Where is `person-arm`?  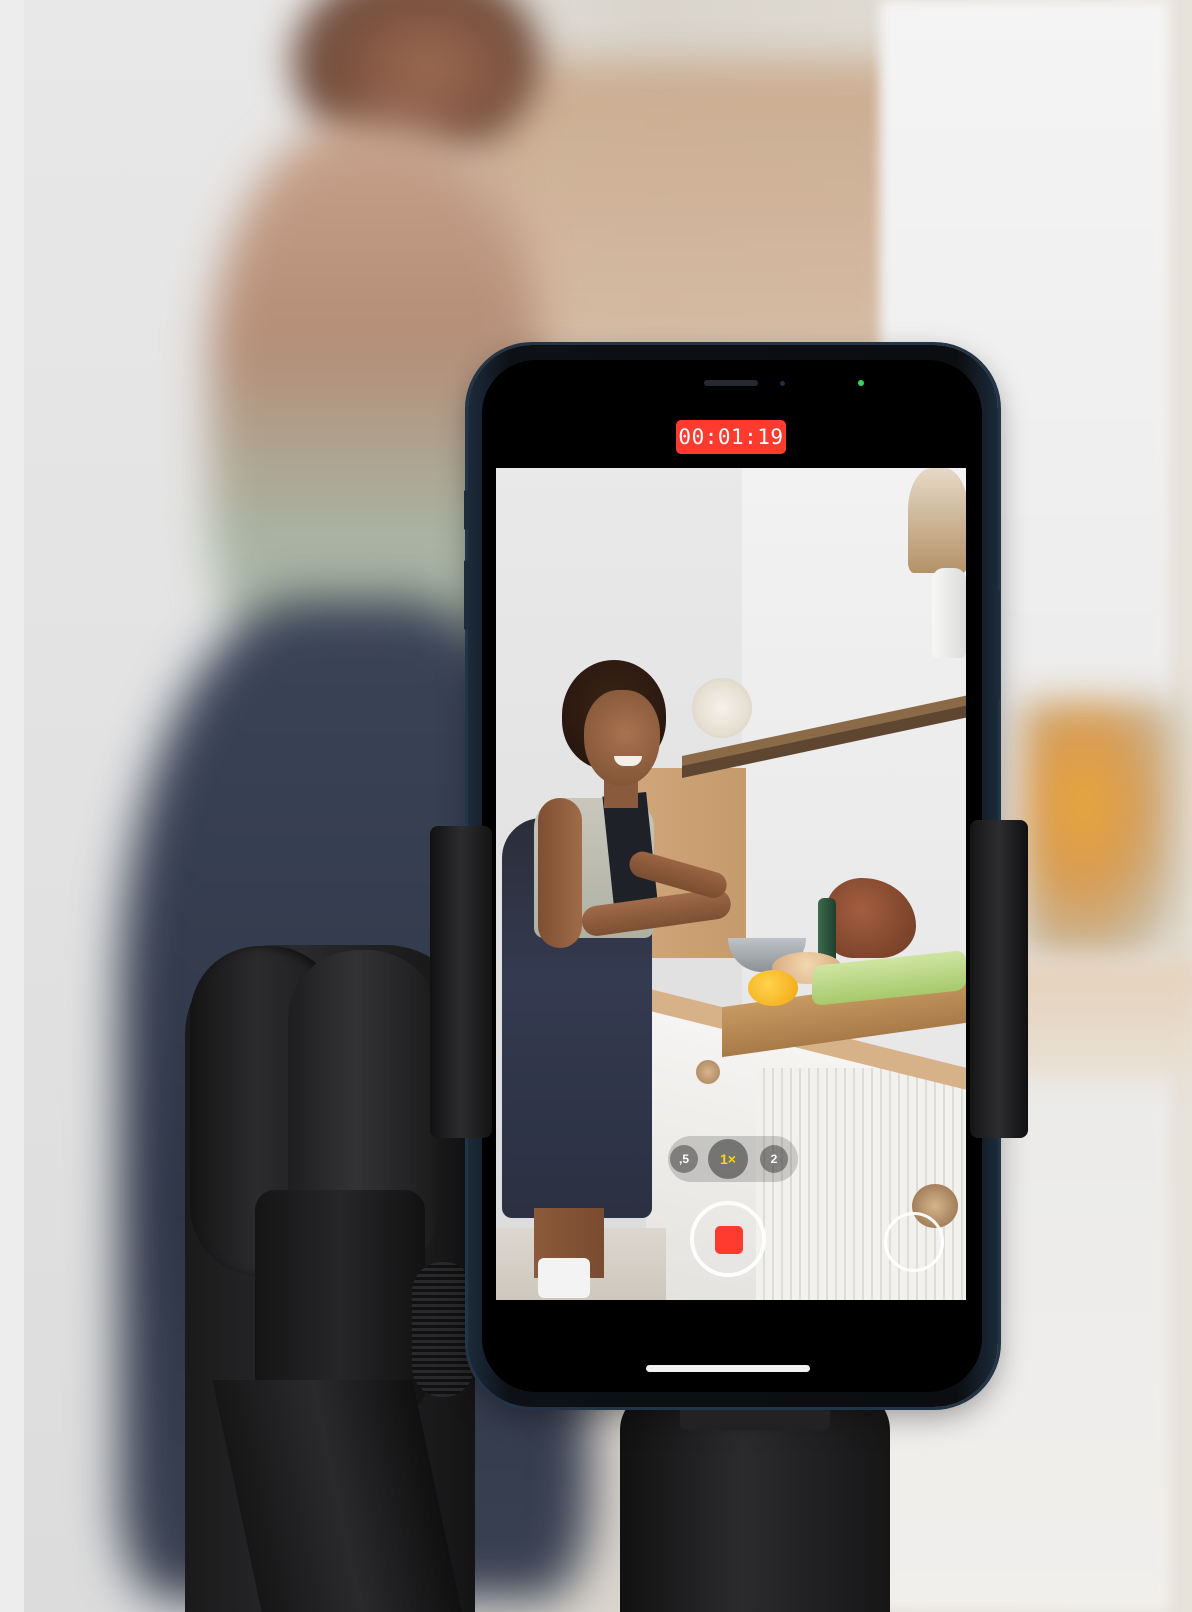
person-arm is located at coordinates (560, 873).